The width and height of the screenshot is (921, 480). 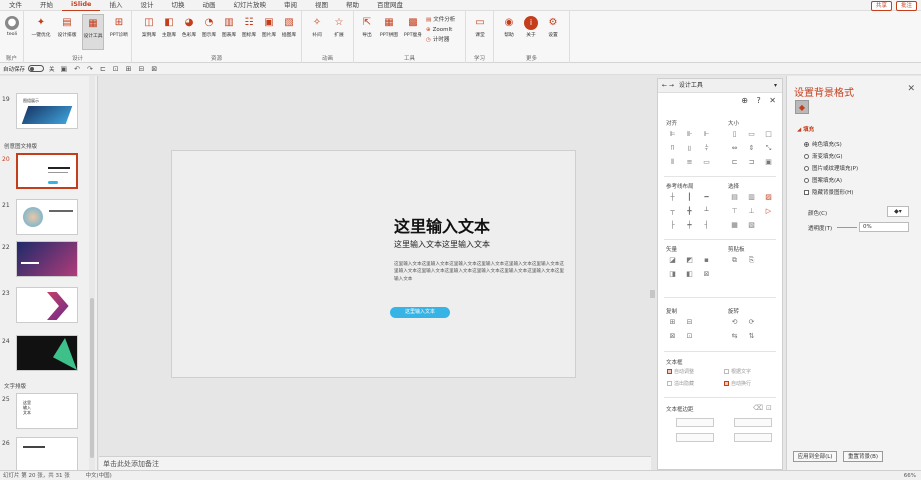 I want to click on guide-top-icon: ┬, so click(x=672, y=211).